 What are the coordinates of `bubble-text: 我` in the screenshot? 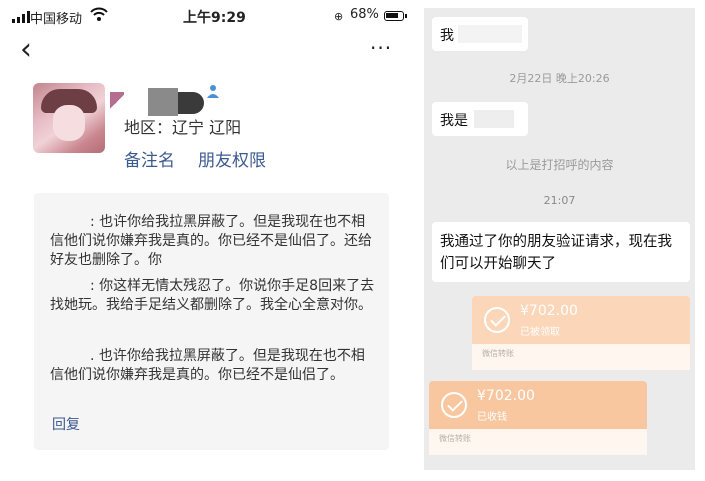 It's located at (447, 36).